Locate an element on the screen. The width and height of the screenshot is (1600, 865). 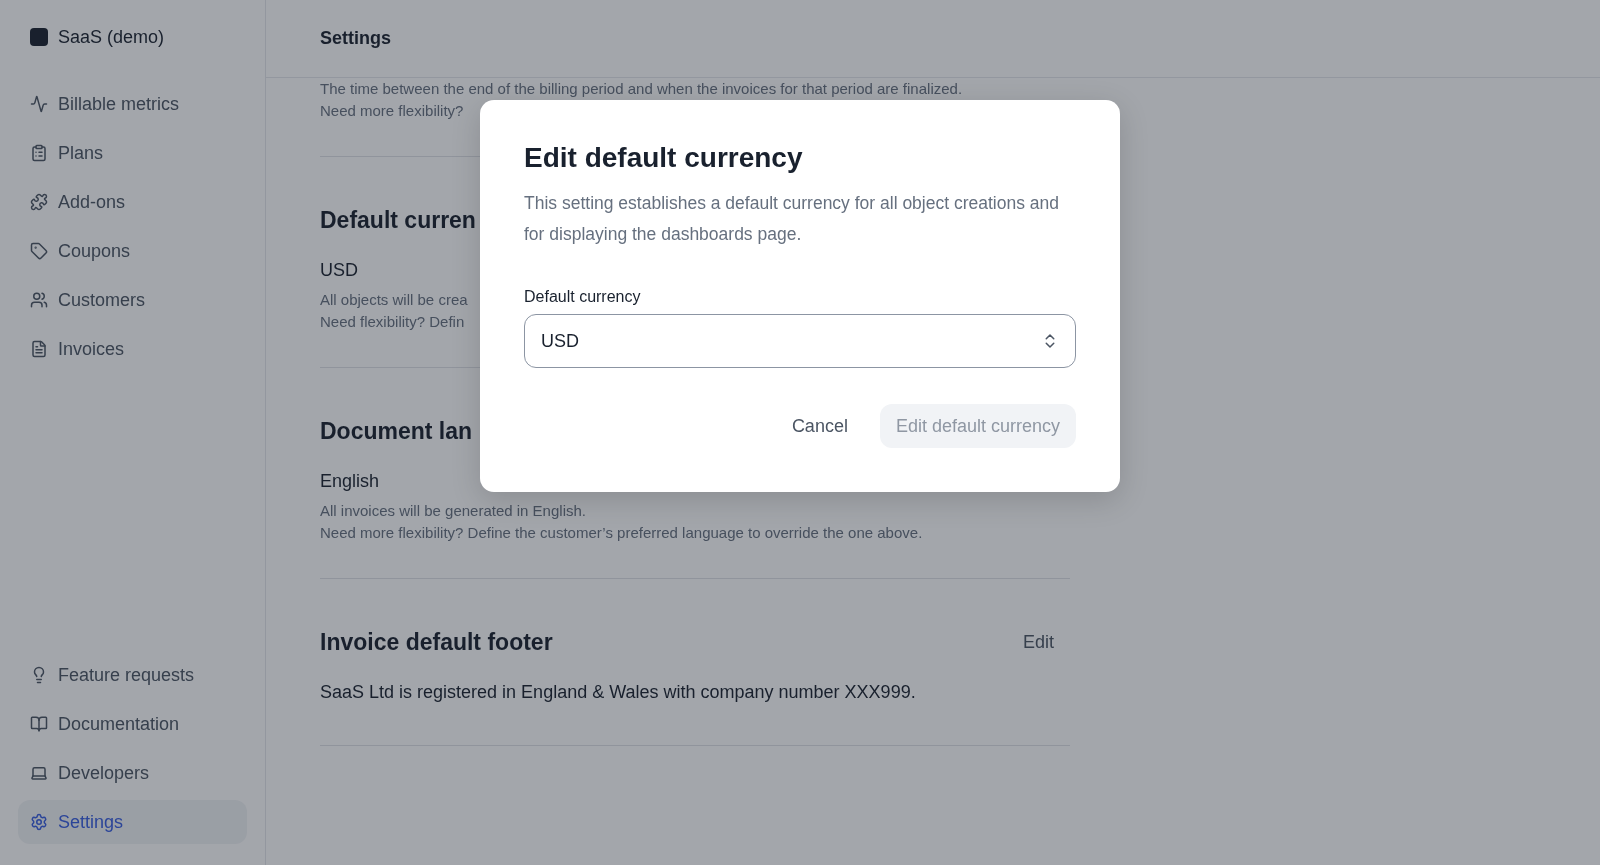
sidebar-item: Add-ons is located at coordinates (132, 202).